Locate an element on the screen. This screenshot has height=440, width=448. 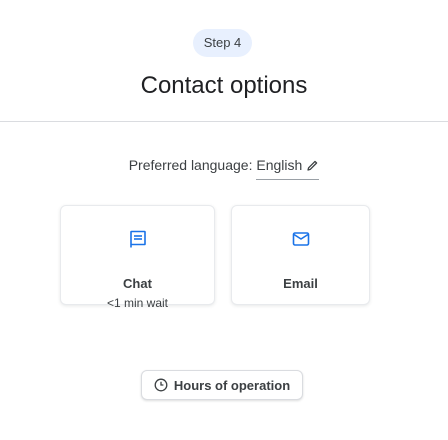
language-prefix: Preferred language: is located at coordinates (190, 165).